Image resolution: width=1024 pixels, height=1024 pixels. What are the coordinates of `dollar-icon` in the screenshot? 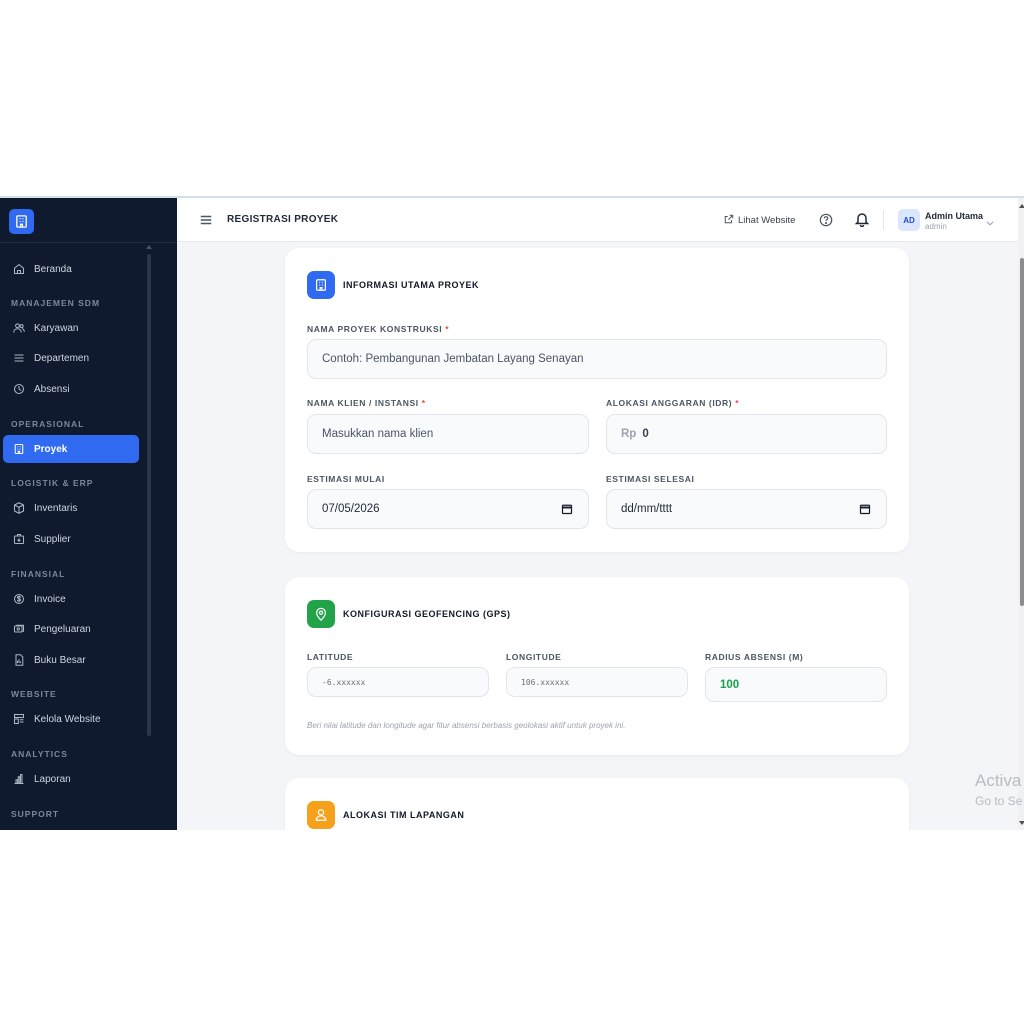 It's located at (18, 599).